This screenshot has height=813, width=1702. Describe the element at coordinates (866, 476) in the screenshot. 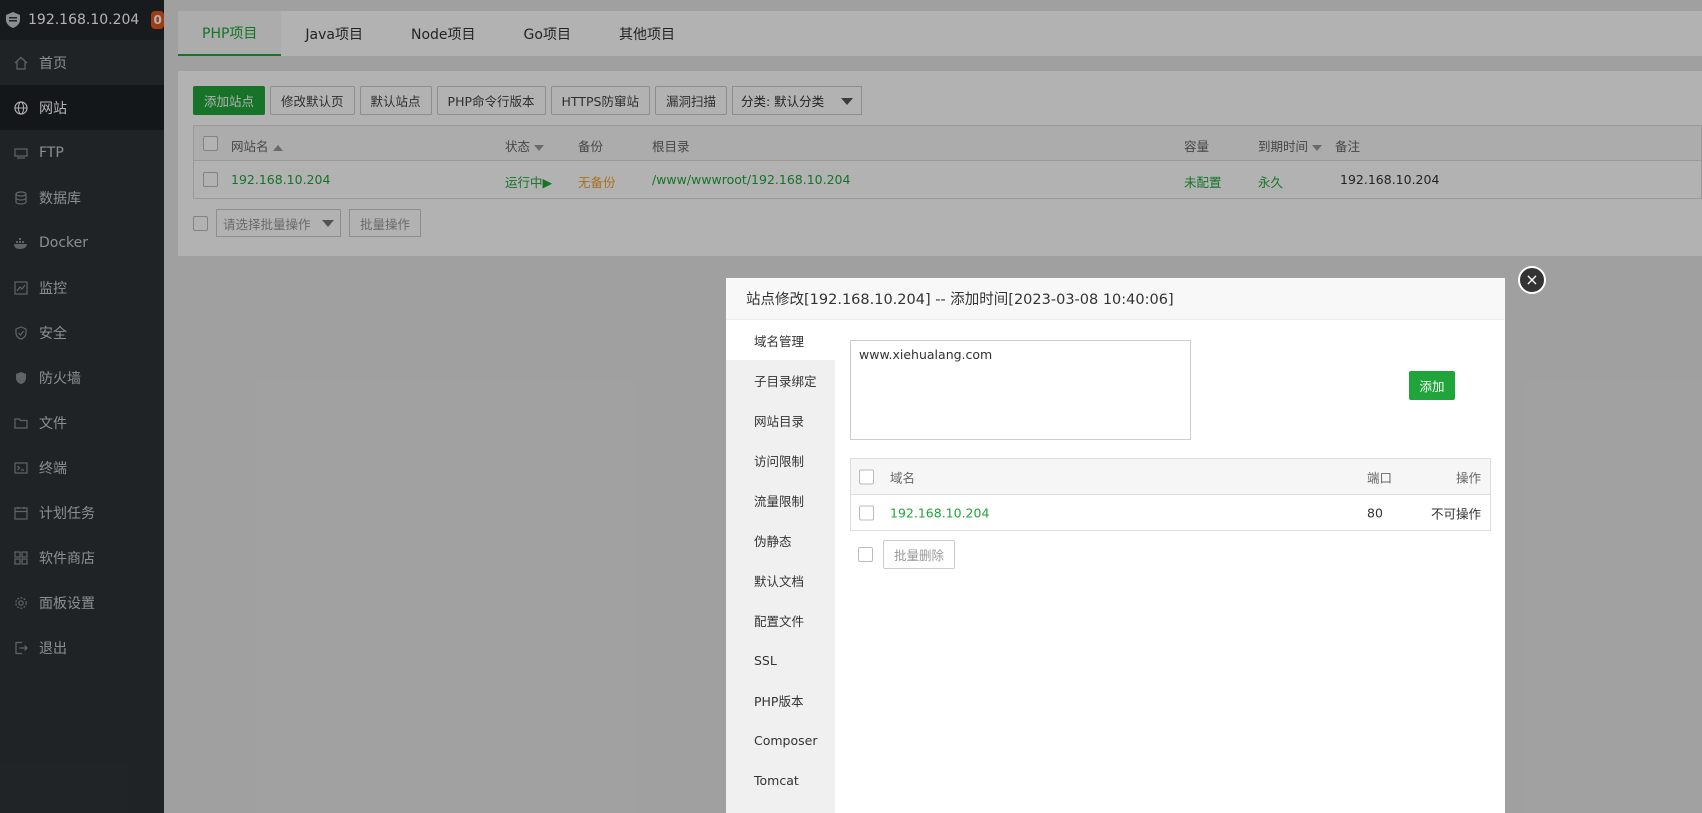

I see `domain-select-all-checkbox` at that location.